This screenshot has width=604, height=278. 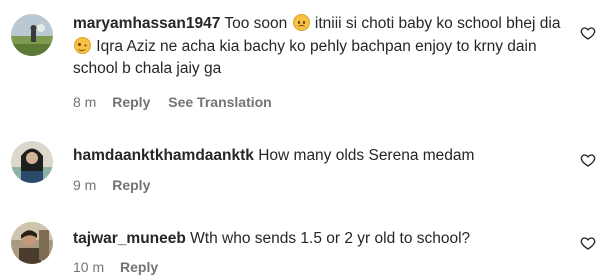 I want to click on comment-time: 10 m, so click(x=89, y=267).